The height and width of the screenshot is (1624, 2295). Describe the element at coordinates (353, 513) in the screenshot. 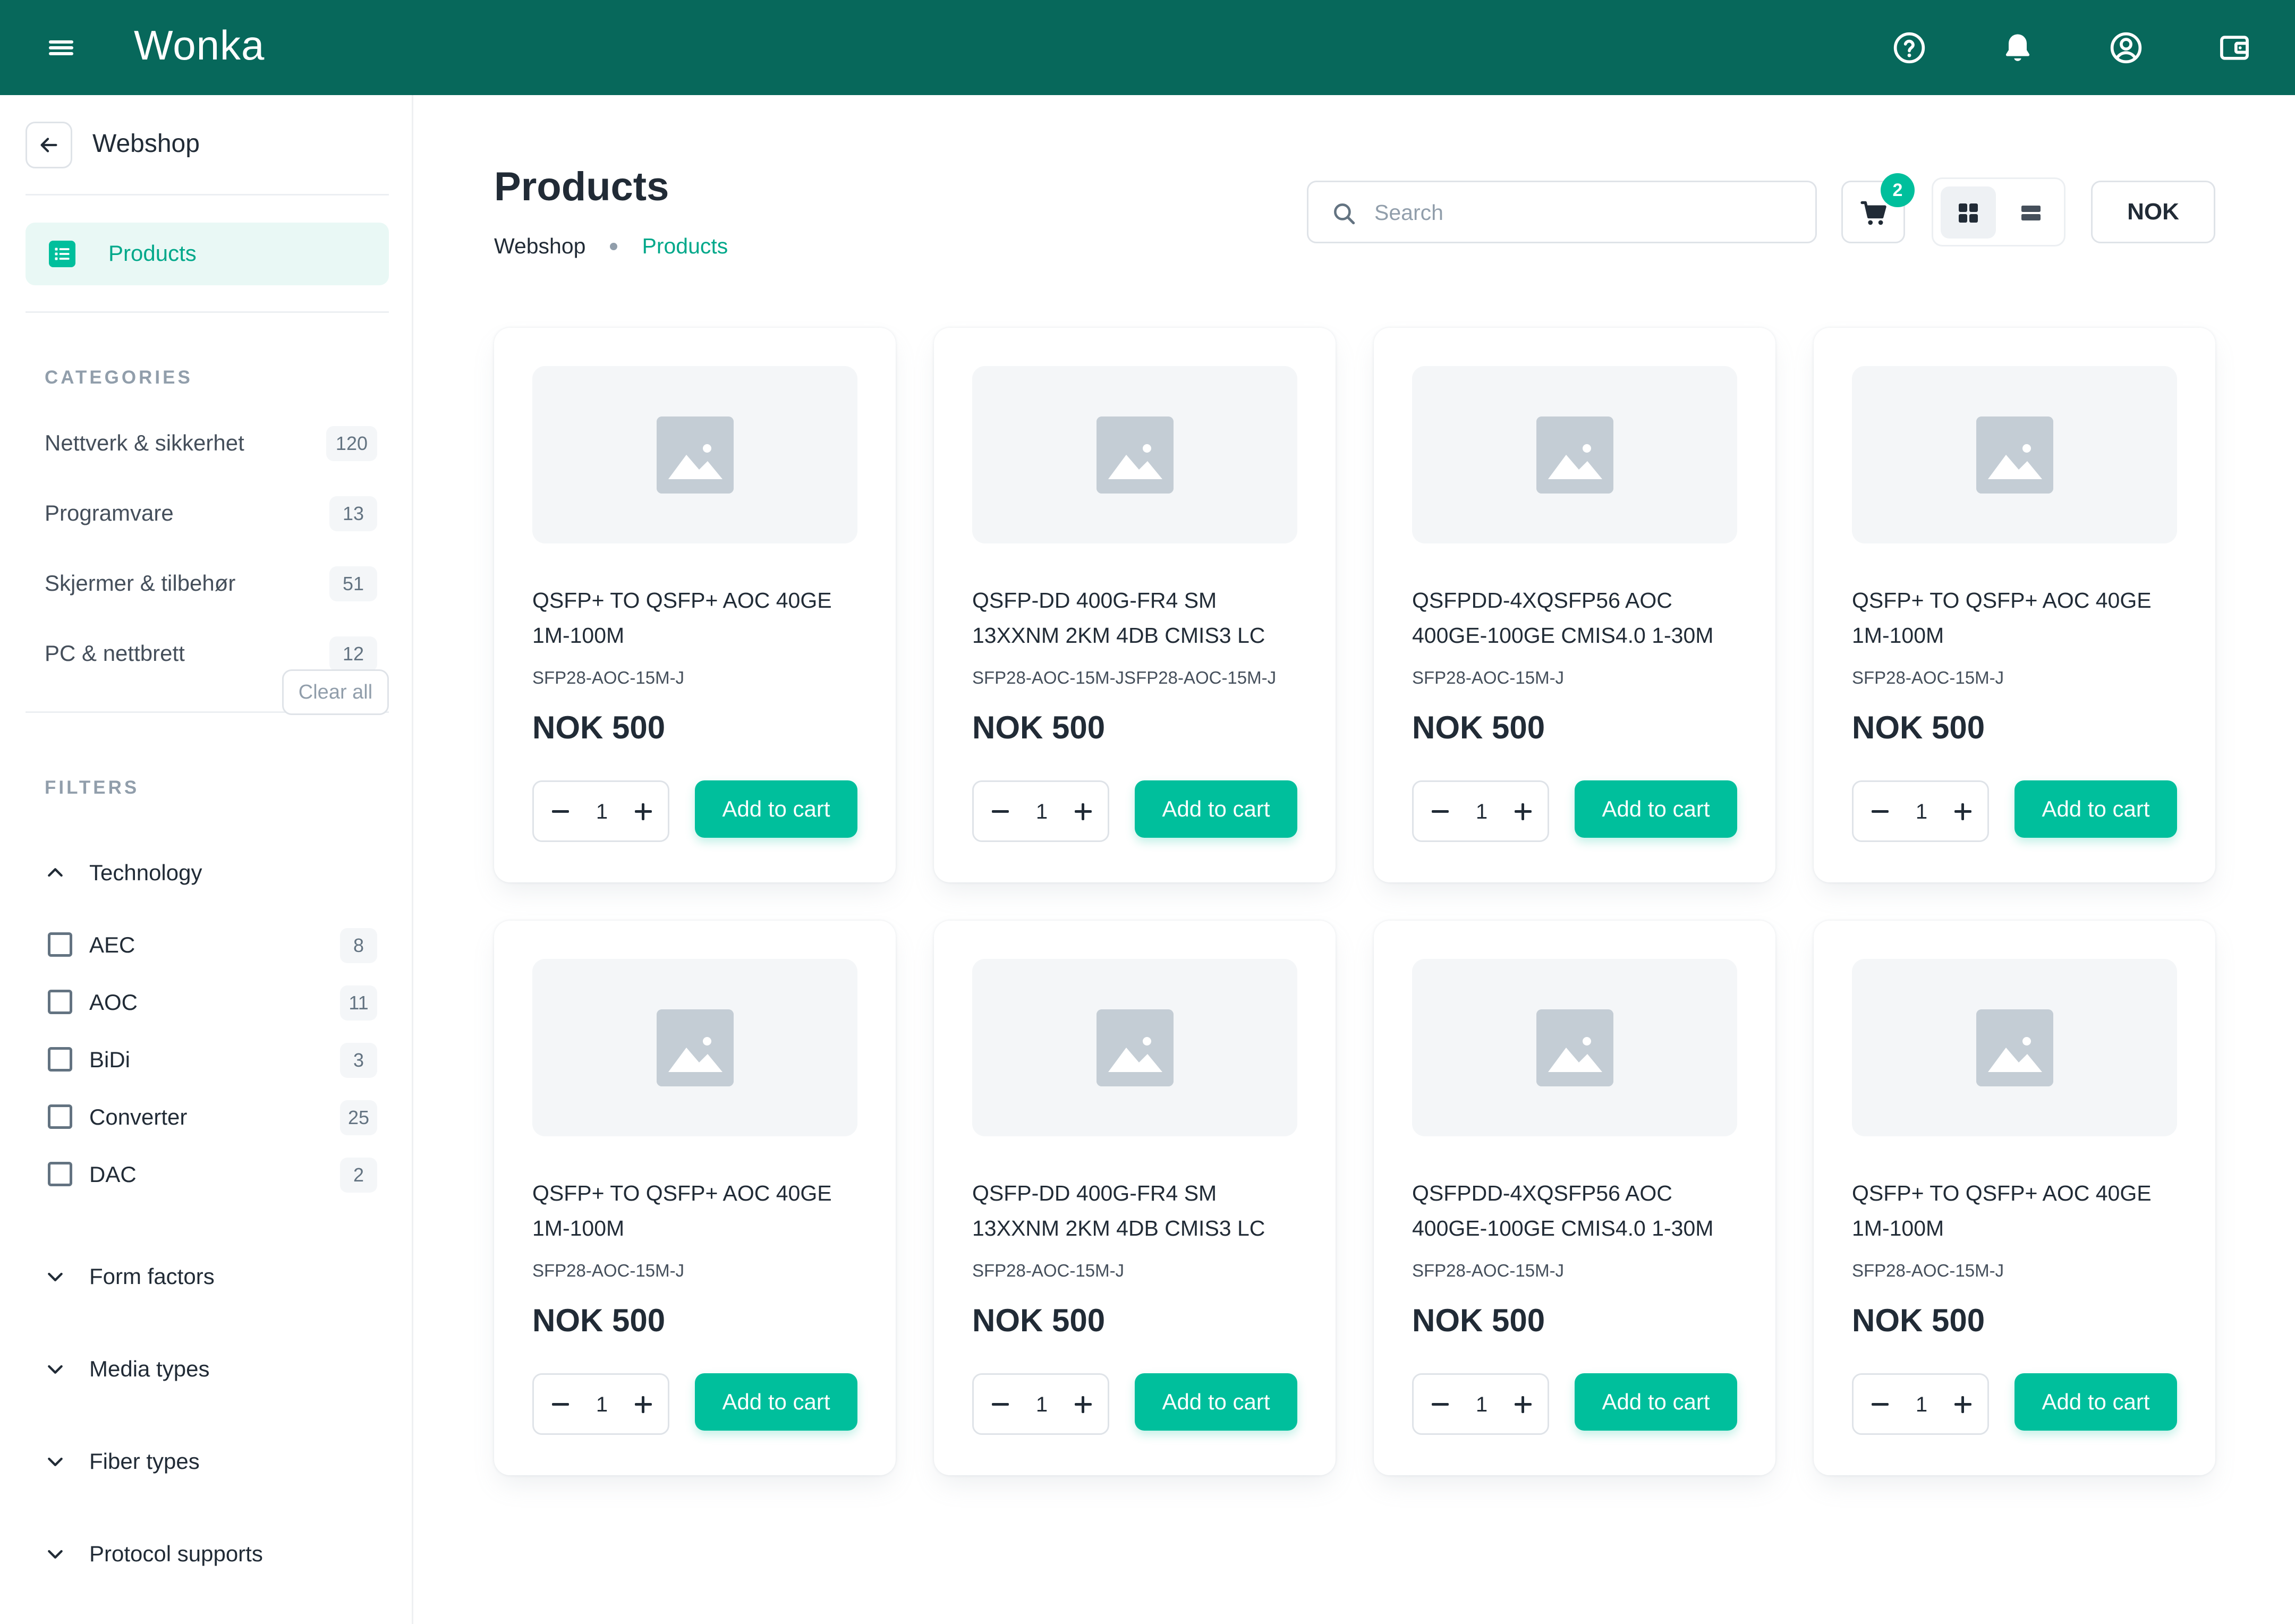

I see `category-count: 13` at that location.